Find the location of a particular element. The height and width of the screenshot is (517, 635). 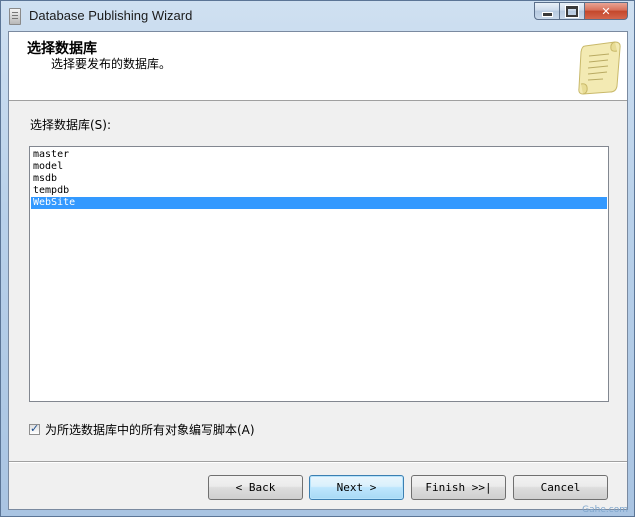

minimize-icon is located at coordinates (547, 14).